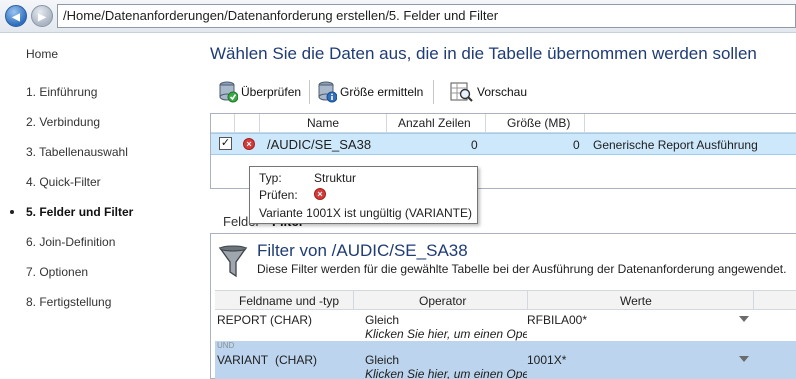 The height and width of the screenshot is (379, 796). What do you see at coordinates (42, 54) in the screenshot?
I see `sidebar-item-home: Home` at bounding box center [42, 54].